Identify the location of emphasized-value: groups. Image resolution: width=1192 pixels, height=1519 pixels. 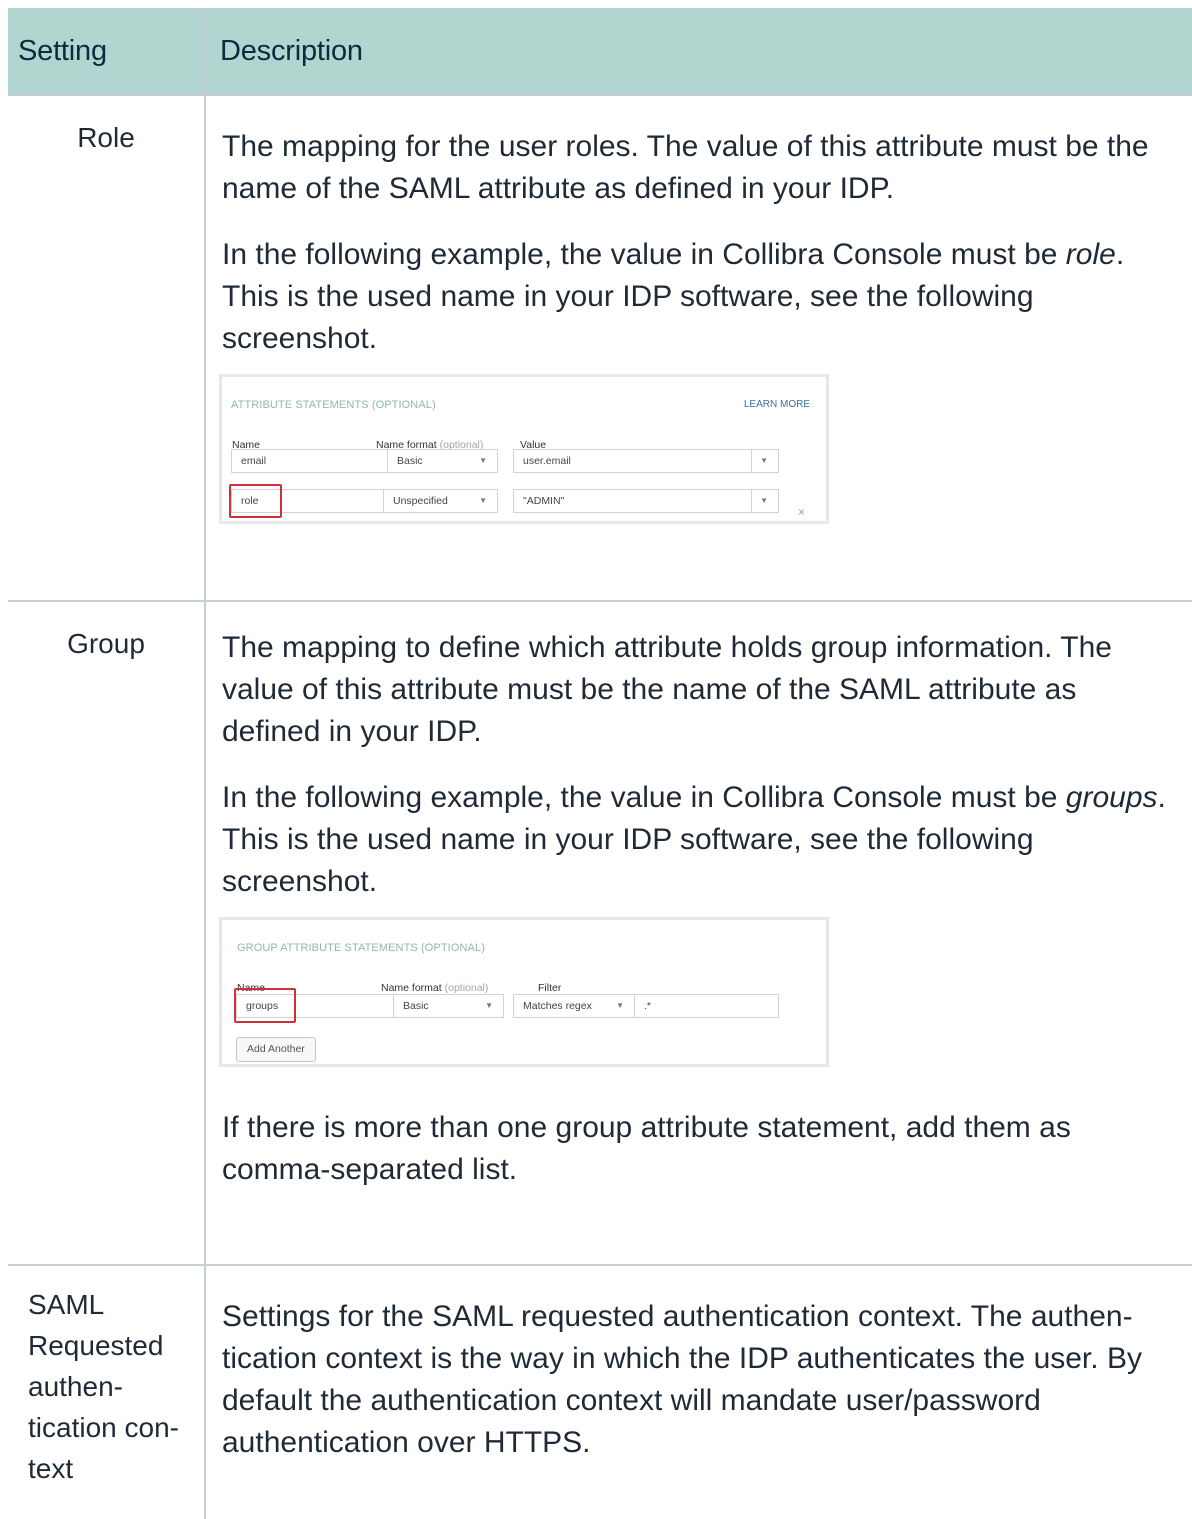
(1111, 797).